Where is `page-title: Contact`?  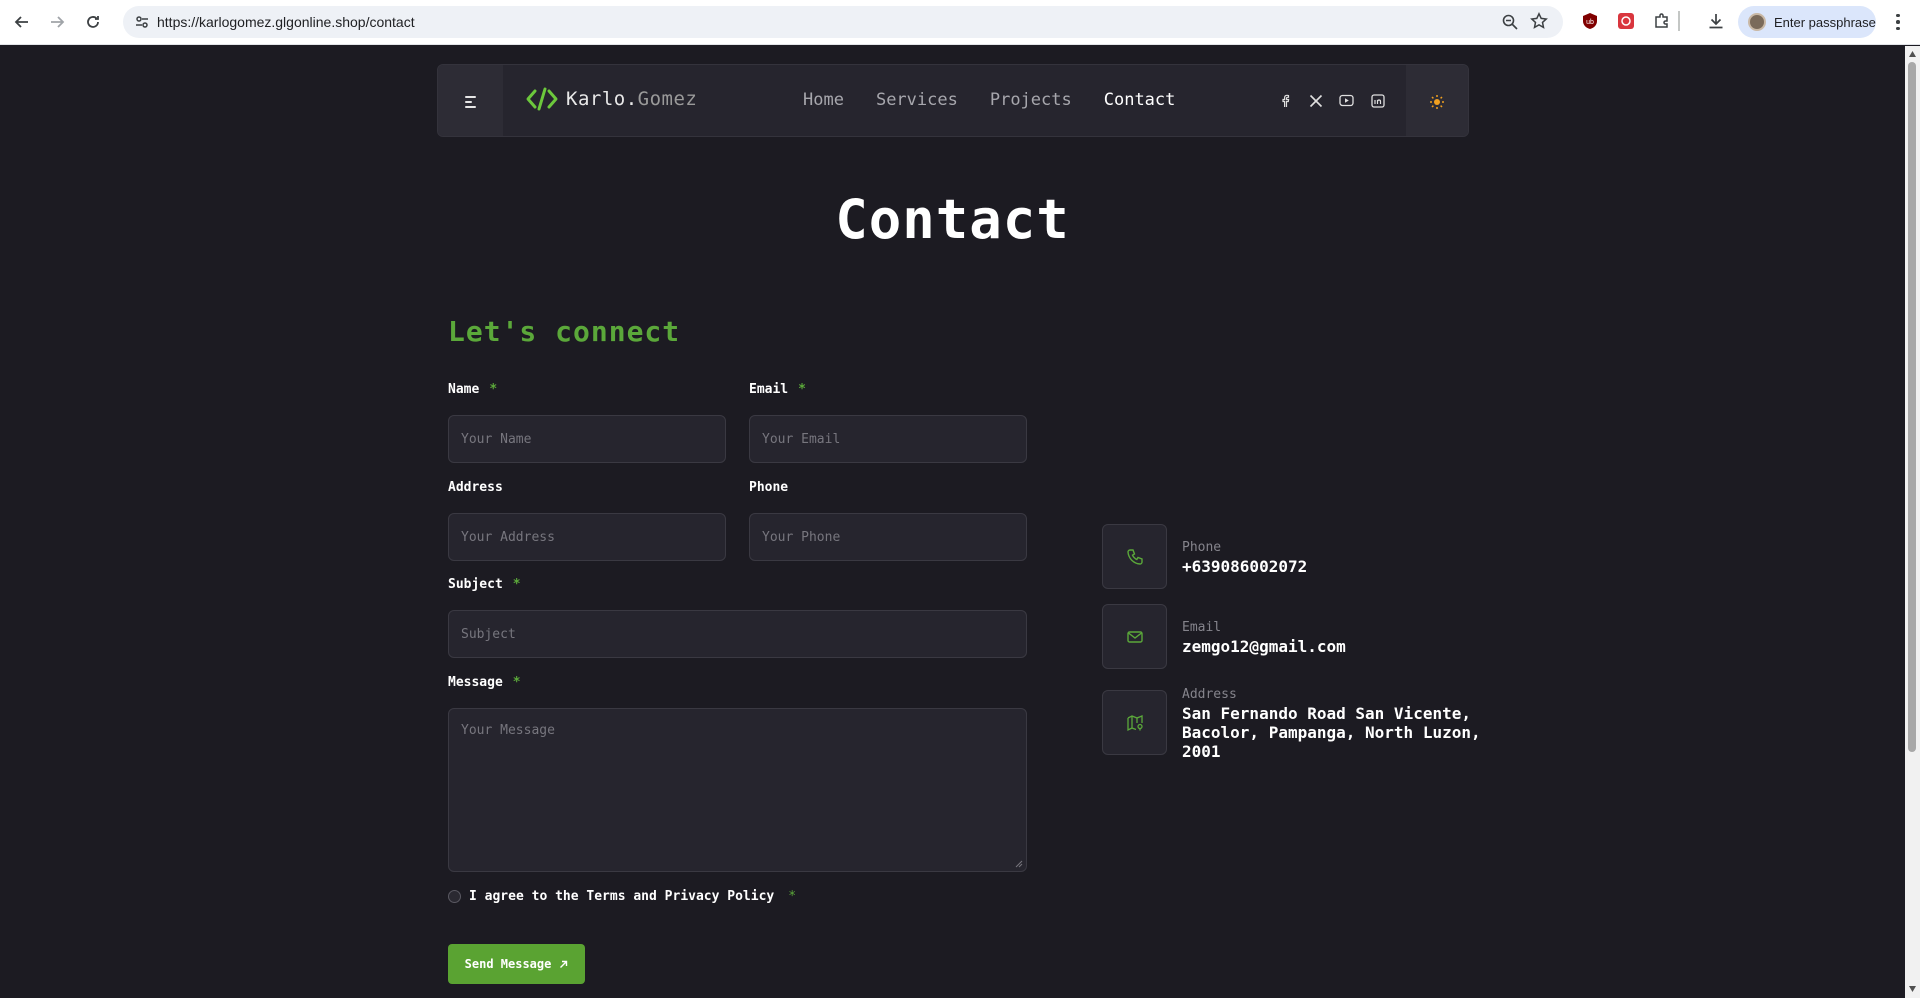 page-title: Contact is located at coordinates (952, 219).